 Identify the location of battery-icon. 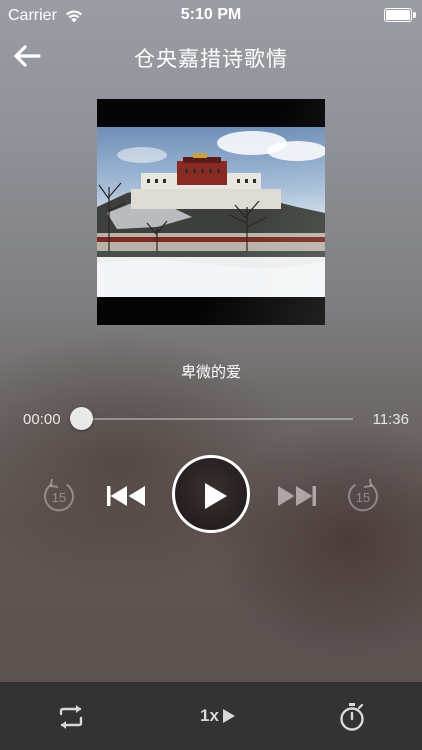
(400, 15).